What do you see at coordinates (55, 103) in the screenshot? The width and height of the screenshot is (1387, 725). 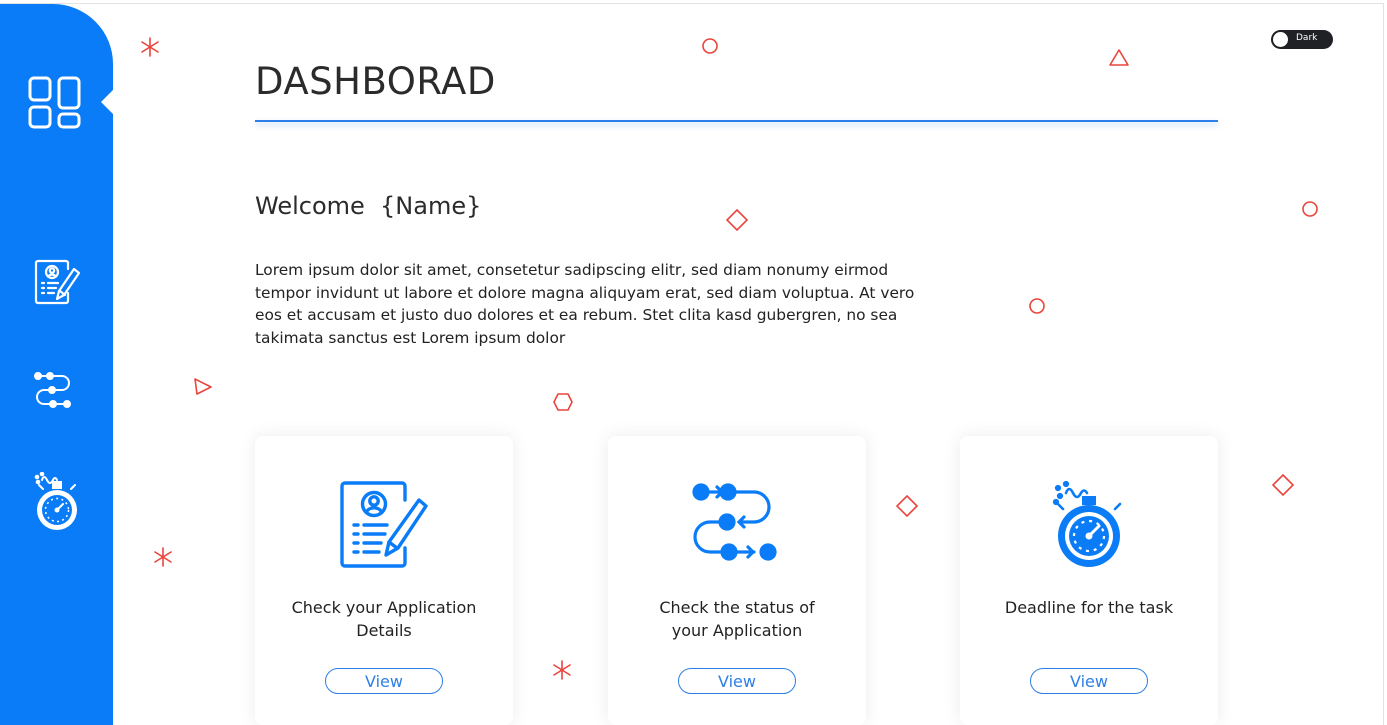 I see `dashboard-grid-icon` at bounding box center [55, 103].